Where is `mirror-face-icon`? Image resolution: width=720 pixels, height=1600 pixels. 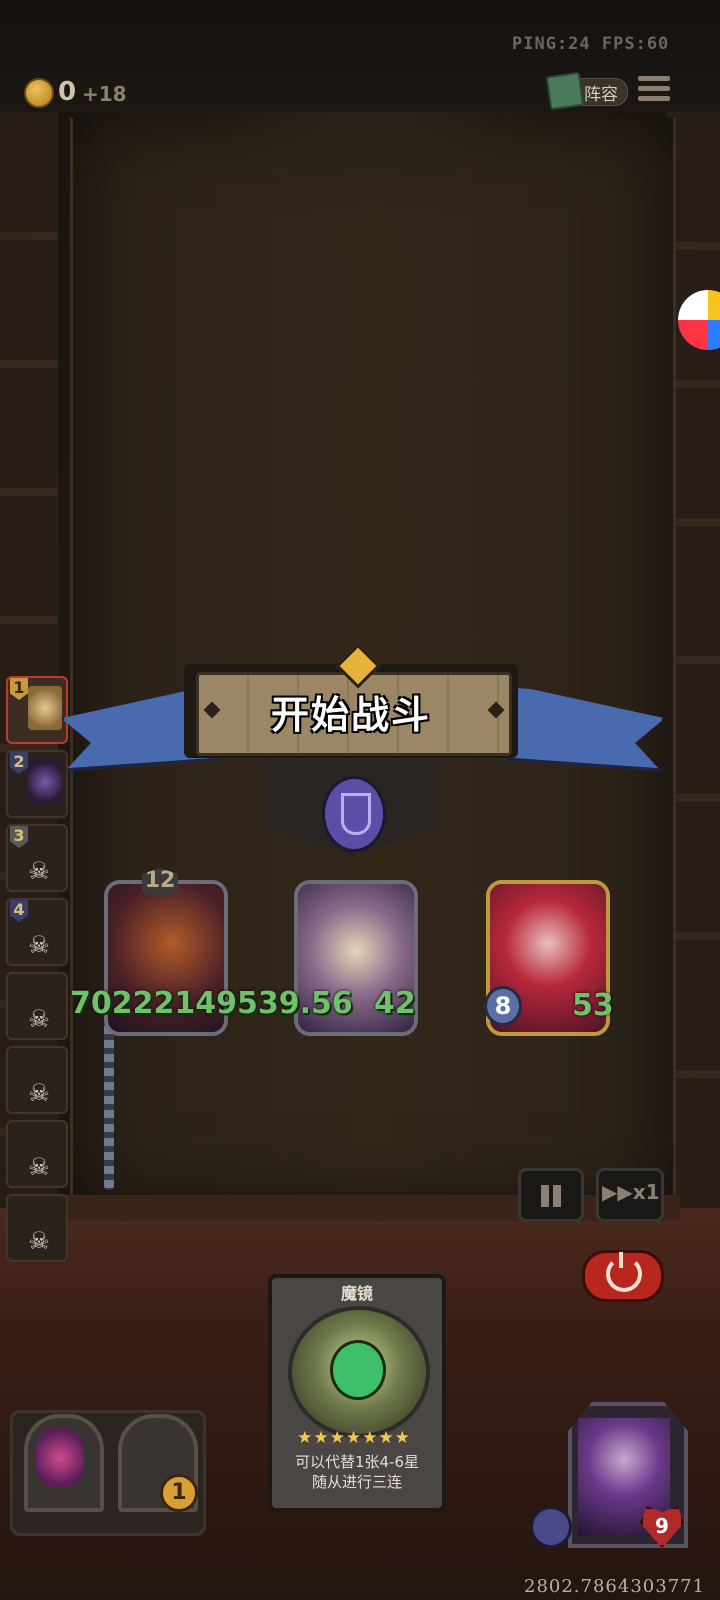 mirror-face-icon is located at coordinates (358, 1370).